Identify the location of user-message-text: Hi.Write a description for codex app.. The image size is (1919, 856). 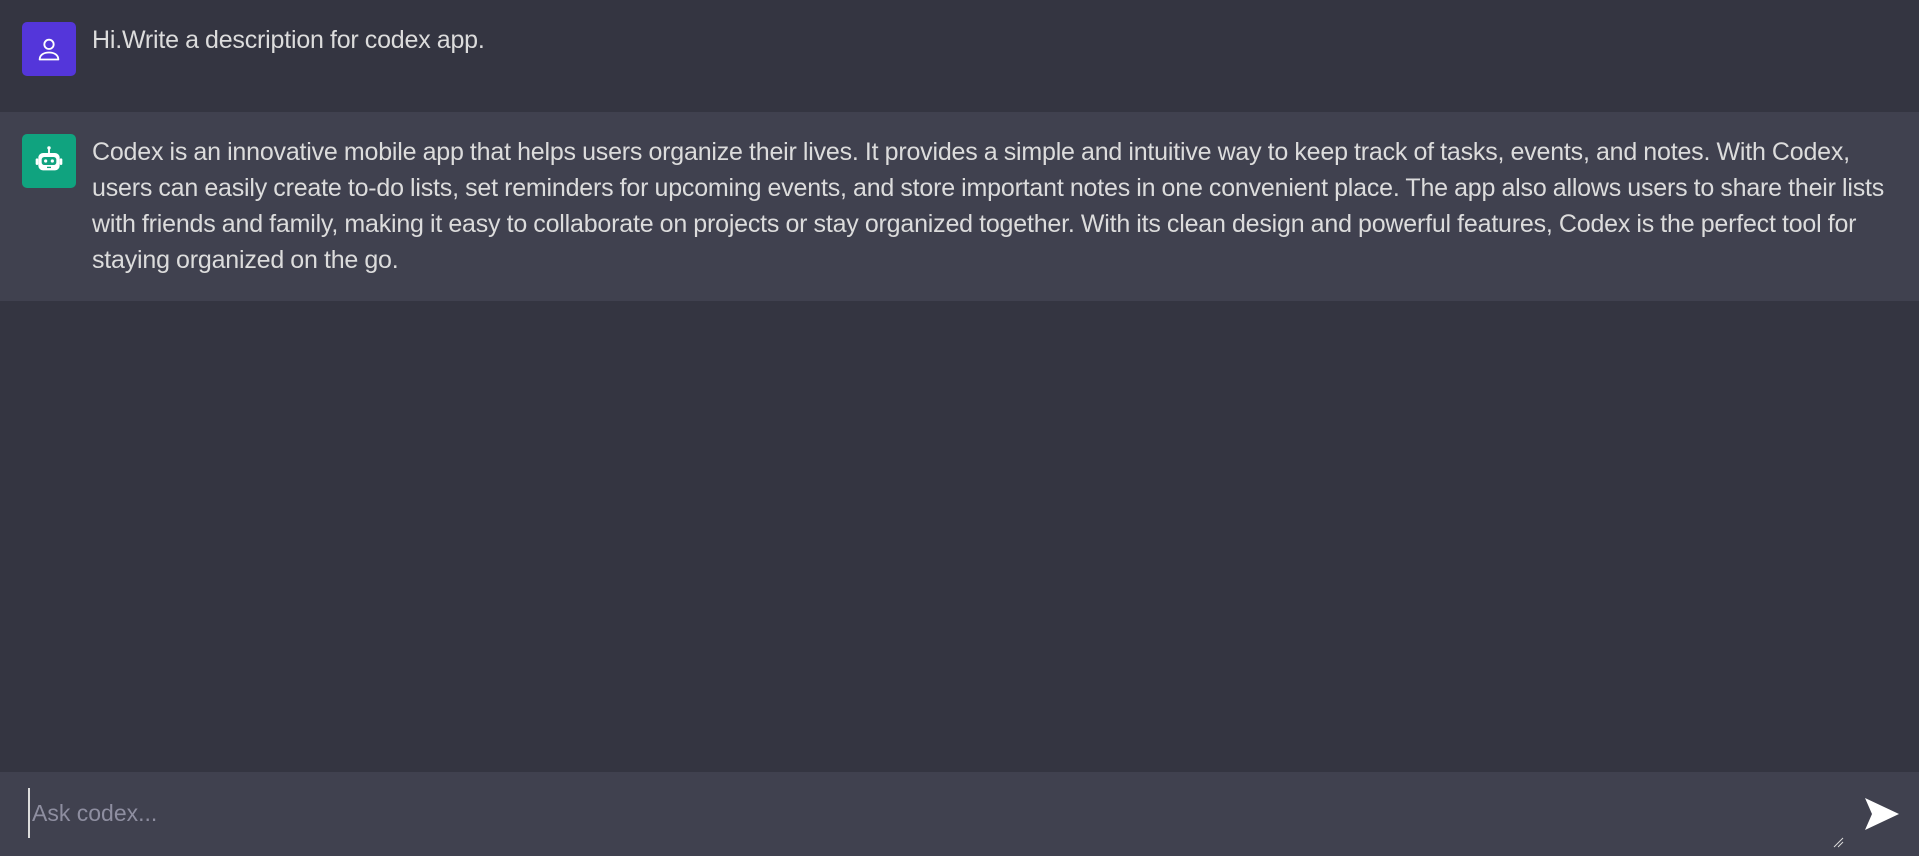
(288, 40).